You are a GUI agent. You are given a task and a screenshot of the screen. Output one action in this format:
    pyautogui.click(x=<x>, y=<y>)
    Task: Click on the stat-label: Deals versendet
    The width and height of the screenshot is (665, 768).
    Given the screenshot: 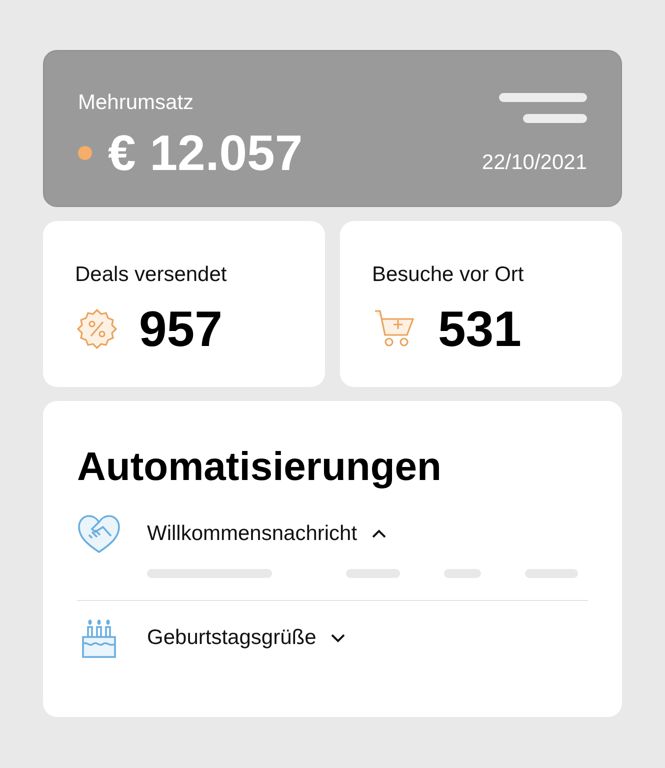 What is the action you would take?
    pyautogui.click(x=151, y=275)
    